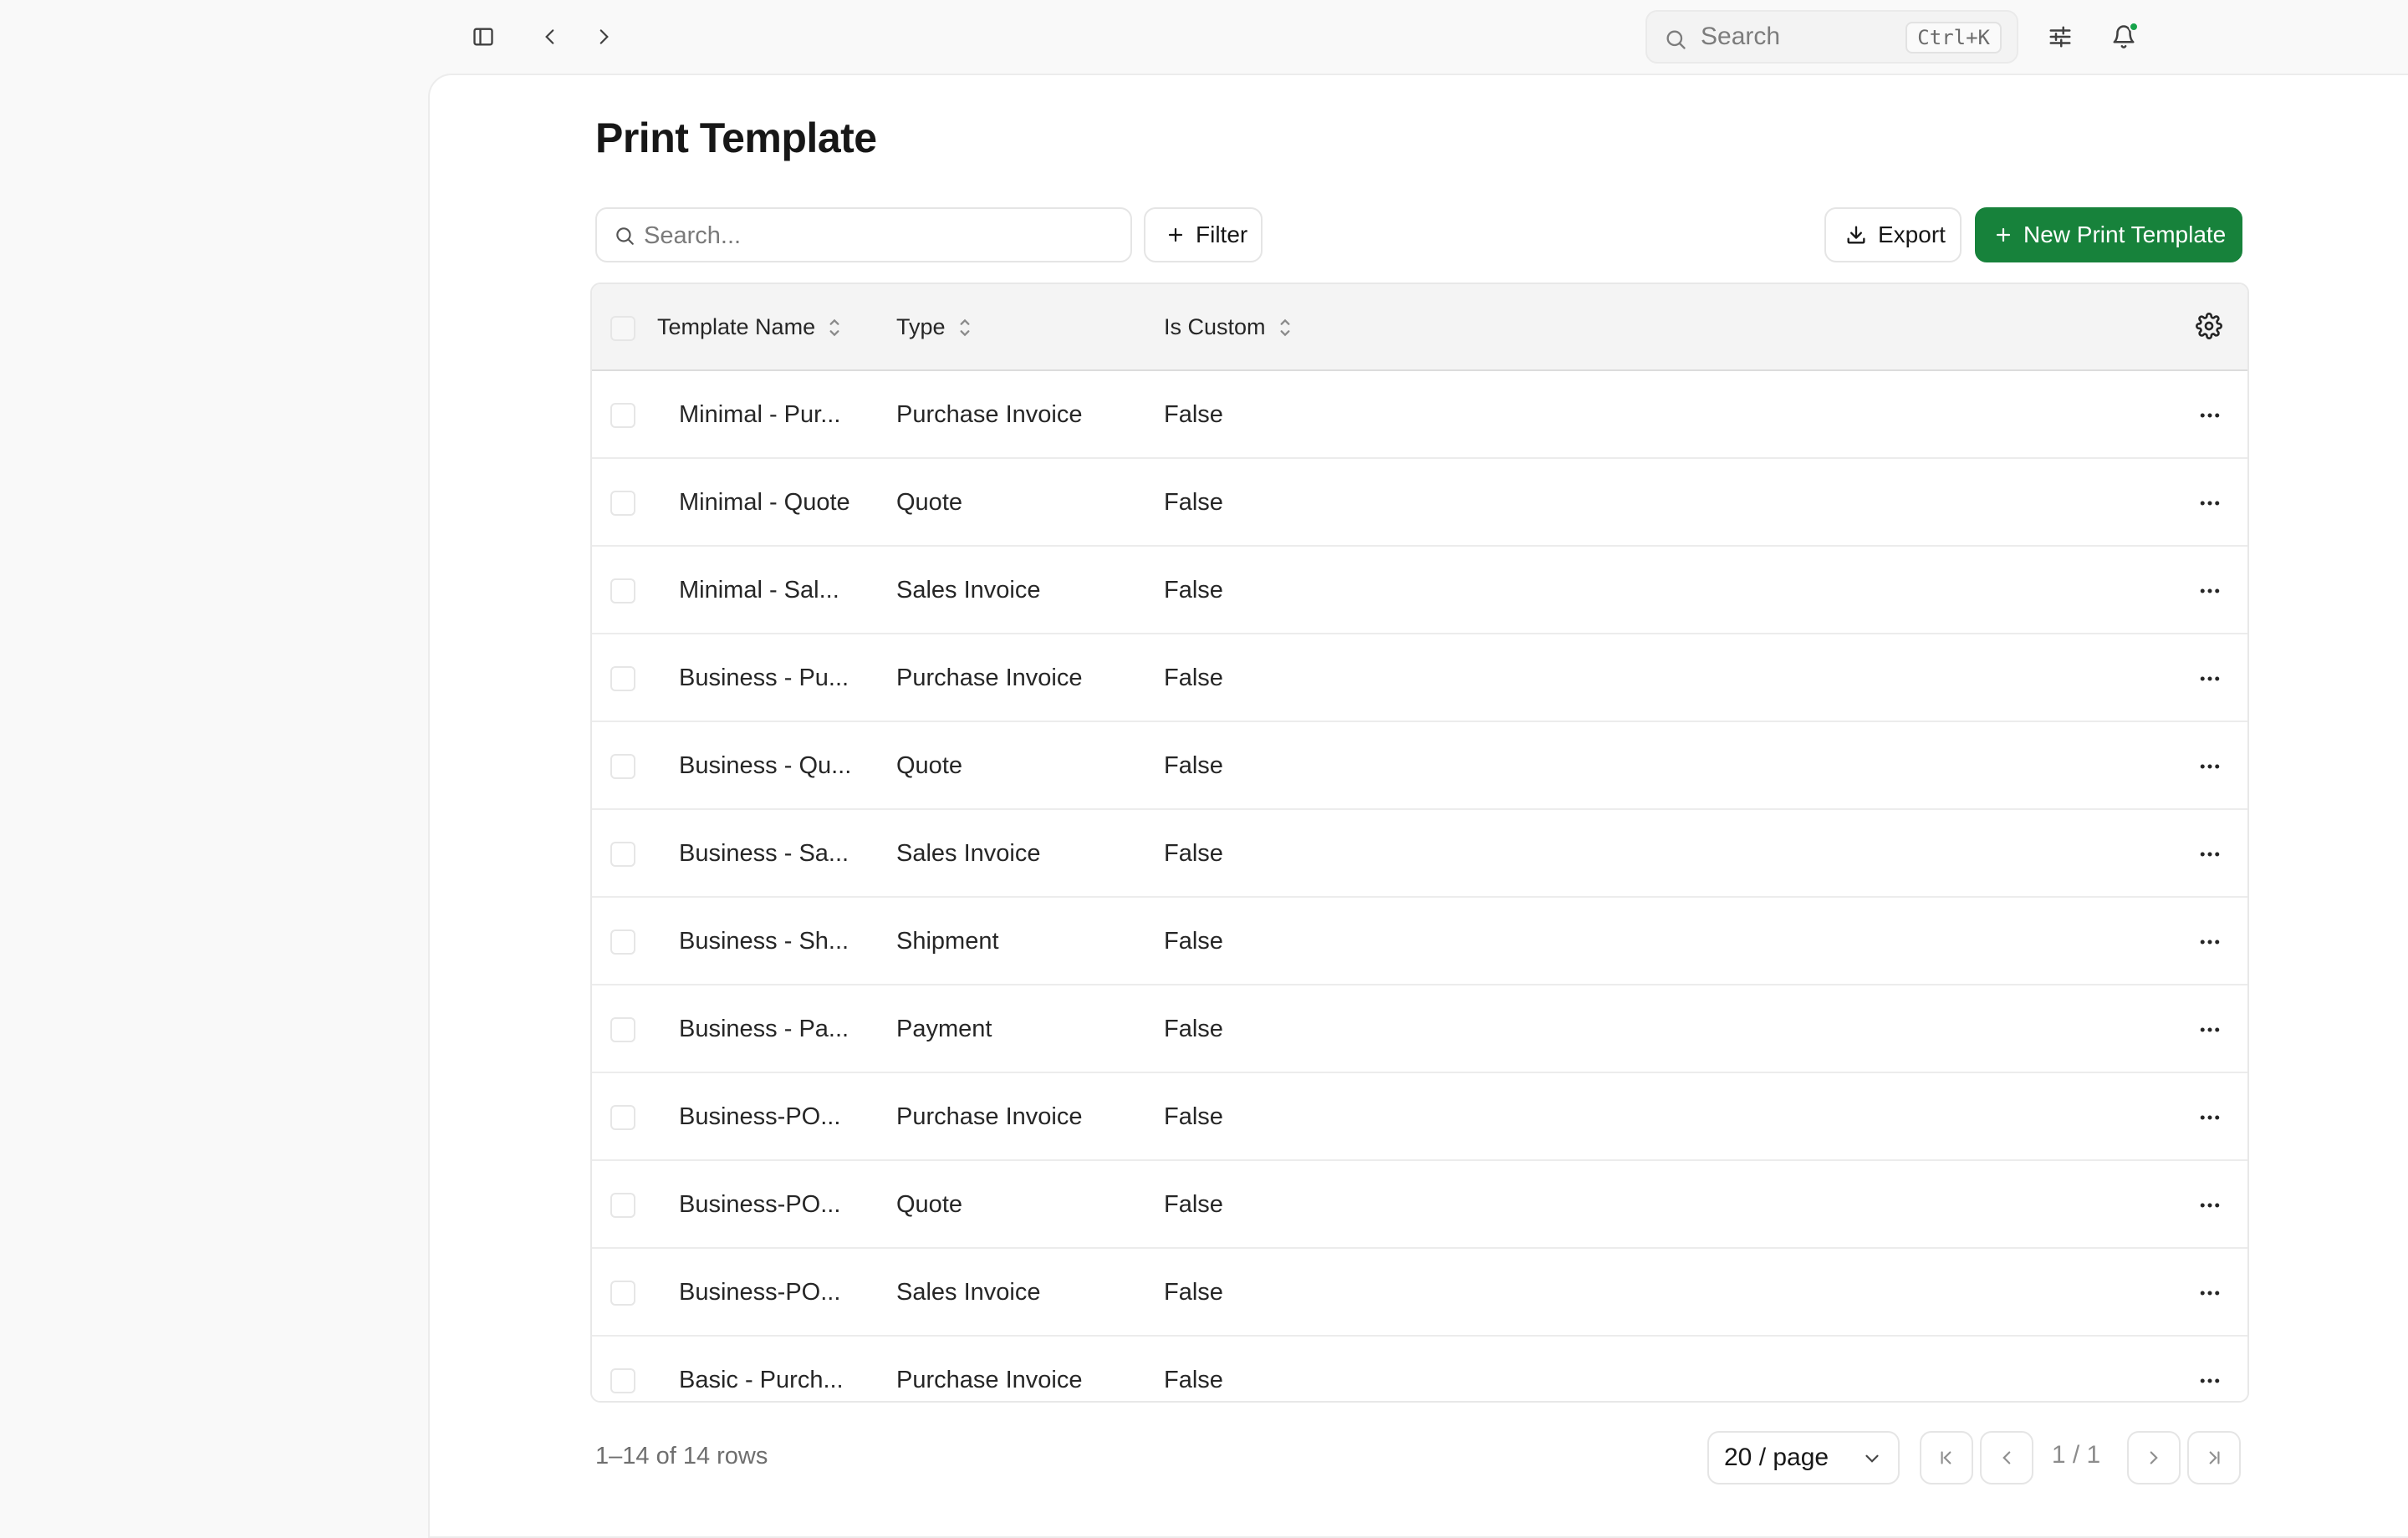 This screenshot has width=2408, height=1538. Describe the element at coordinates (764, 503) in the screenshot. I see `cell-template-name: Minimal - Quote` at that location.